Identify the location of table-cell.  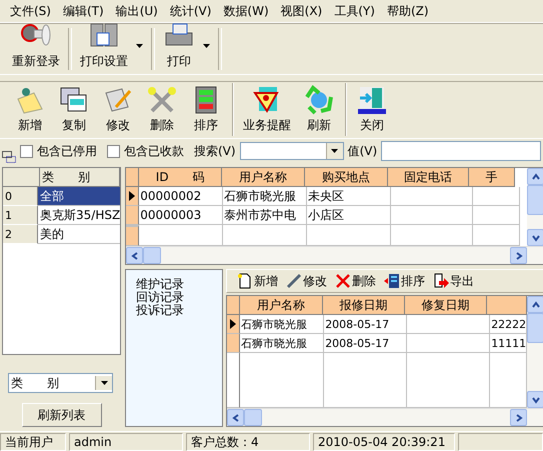
(496, 196).